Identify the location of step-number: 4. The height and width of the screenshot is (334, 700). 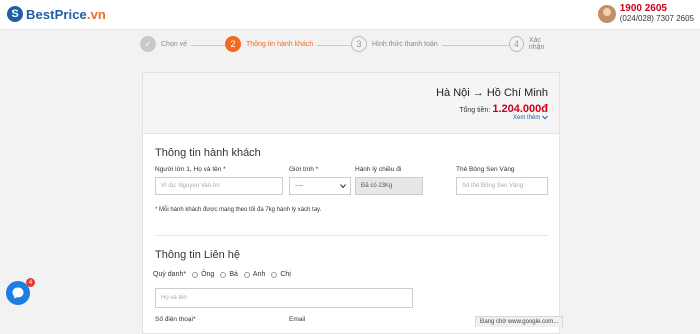
(516, 44).